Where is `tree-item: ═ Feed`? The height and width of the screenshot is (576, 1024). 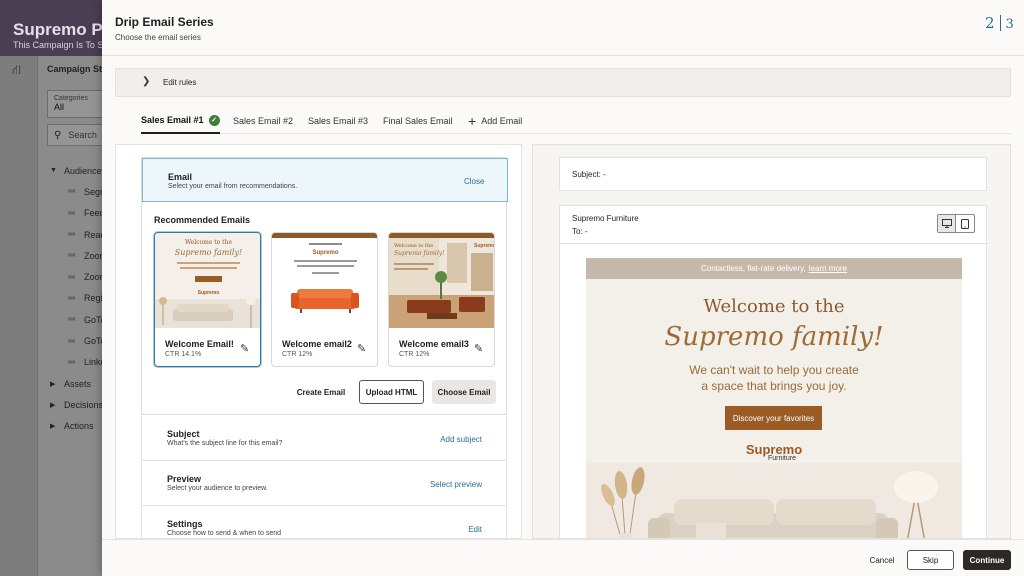
tree-item: ═ Feed is located at coordinates (80, 213).